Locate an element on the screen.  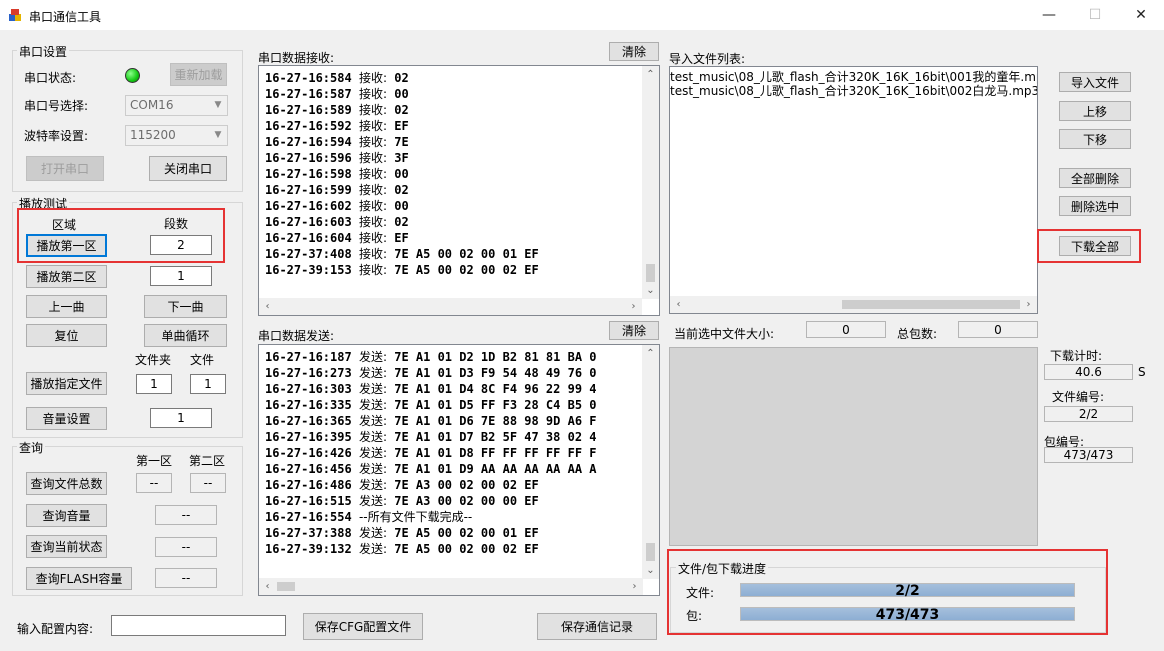
log-data: 7E A1 01 D4 8C F4 96 22 99 4 is located at coordinates (495, 389).